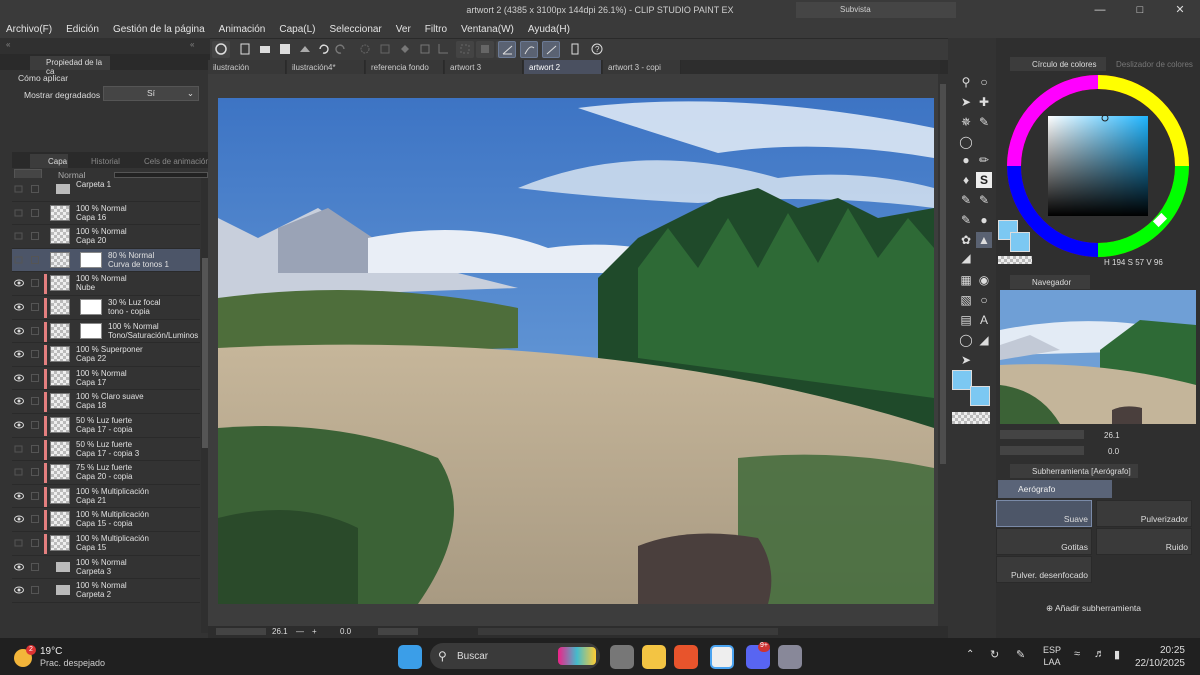 The height and width of the screenshot is (675, 1200). What do you see at coordinates (106, 190) in the screenshot?
I see `layer-row: Carpeta 1` at bounding box center [106, 190].